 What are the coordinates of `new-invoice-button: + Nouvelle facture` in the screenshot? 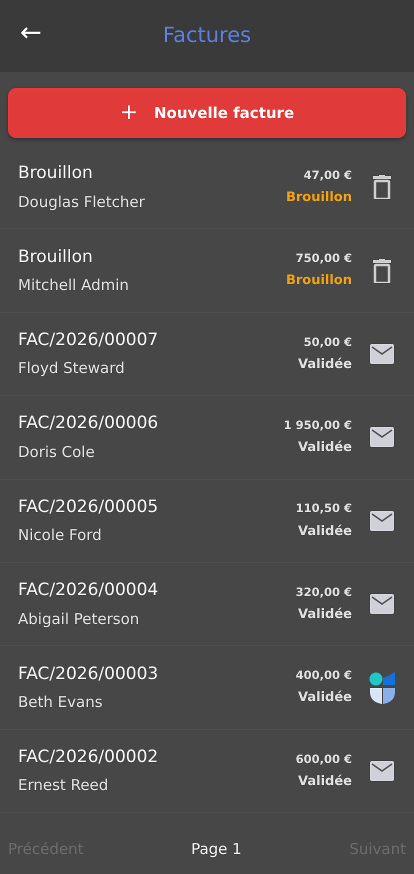 It's located at (207, 113).